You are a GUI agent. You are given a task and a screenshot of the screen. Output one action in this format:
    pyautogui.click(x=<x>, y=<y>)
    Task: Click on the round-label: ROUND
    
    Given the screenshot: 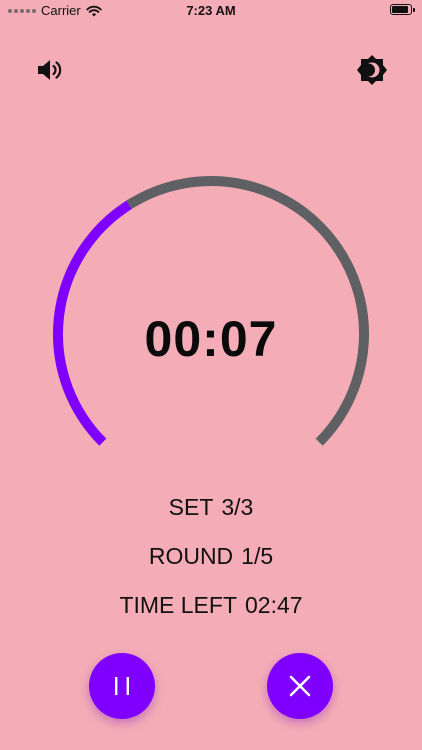 What is the action you would take?
    pyautogui.click(x=191, y=556)
    